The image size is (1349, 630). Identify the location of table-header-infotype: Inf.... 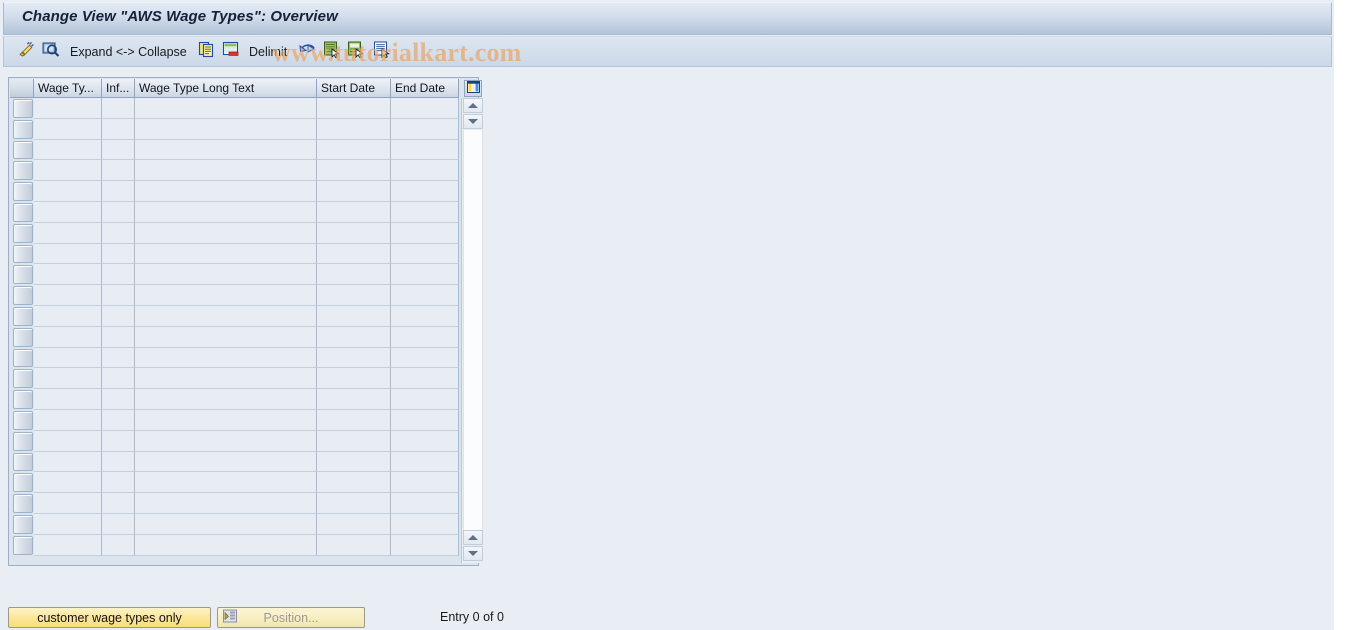
(118, 88).